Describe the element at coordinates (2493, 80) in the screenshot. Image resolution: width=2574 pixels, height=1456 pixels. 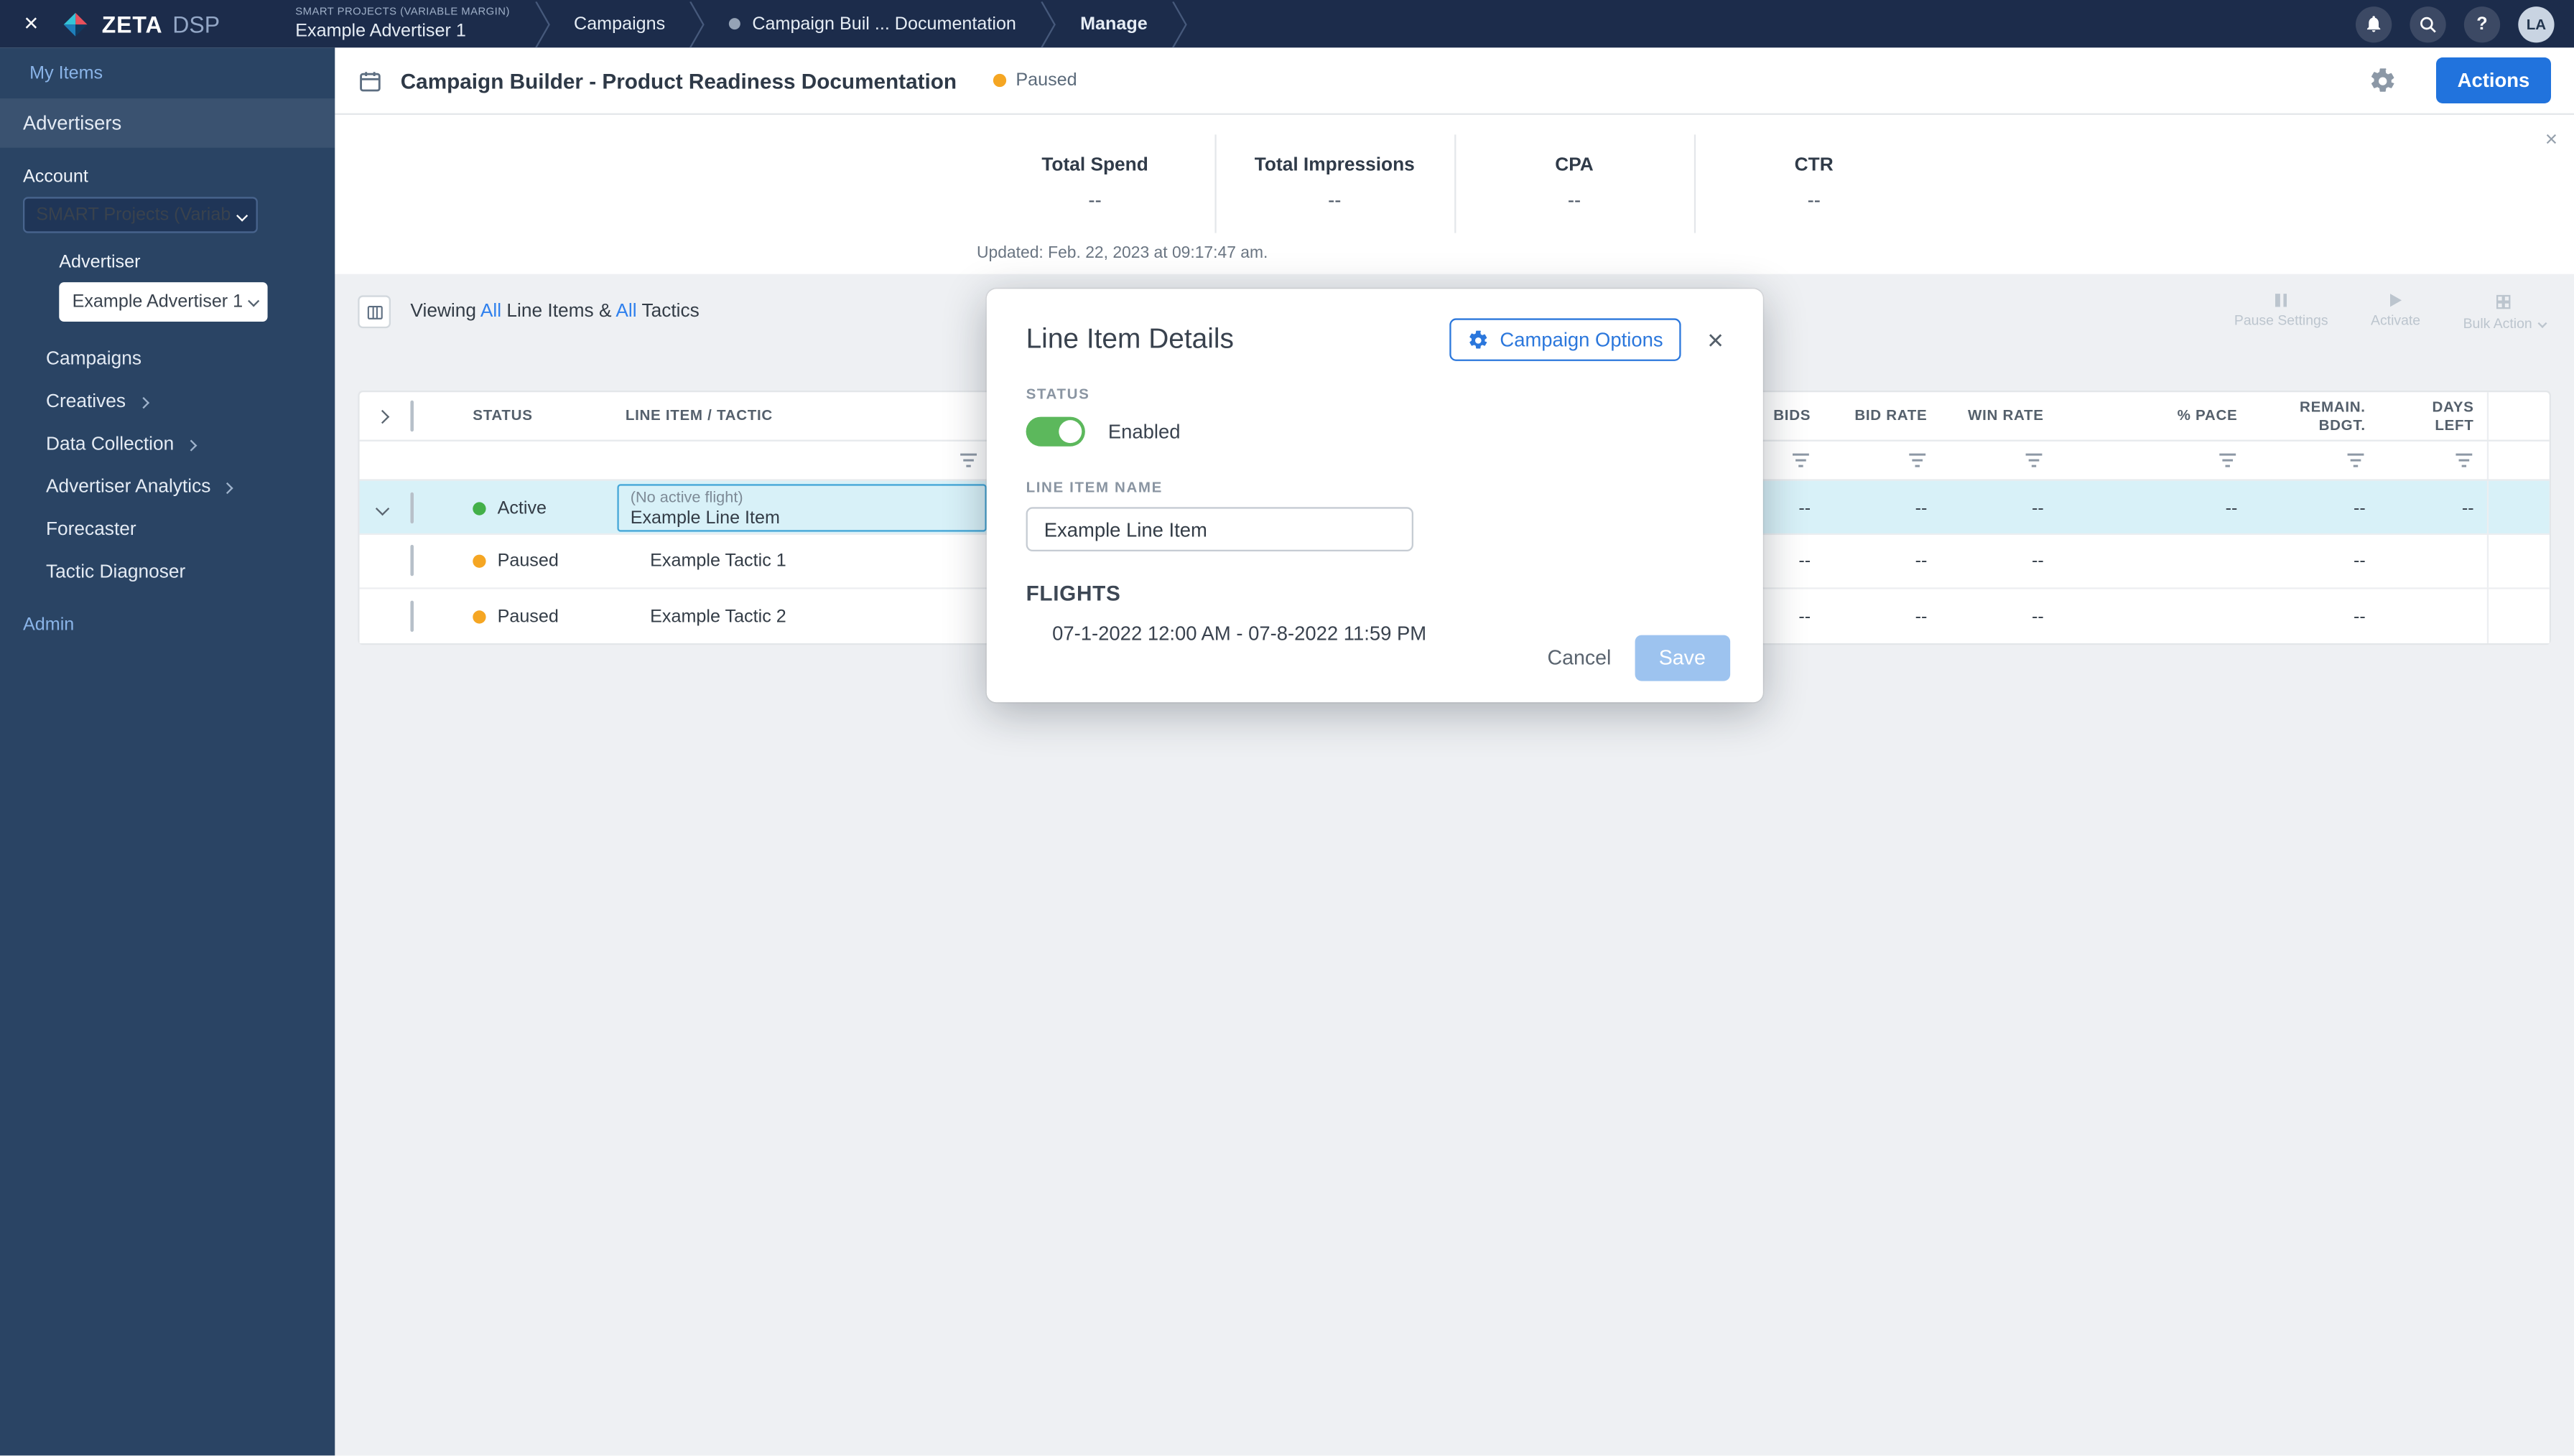
I see `actions-button: Actions` at that location.